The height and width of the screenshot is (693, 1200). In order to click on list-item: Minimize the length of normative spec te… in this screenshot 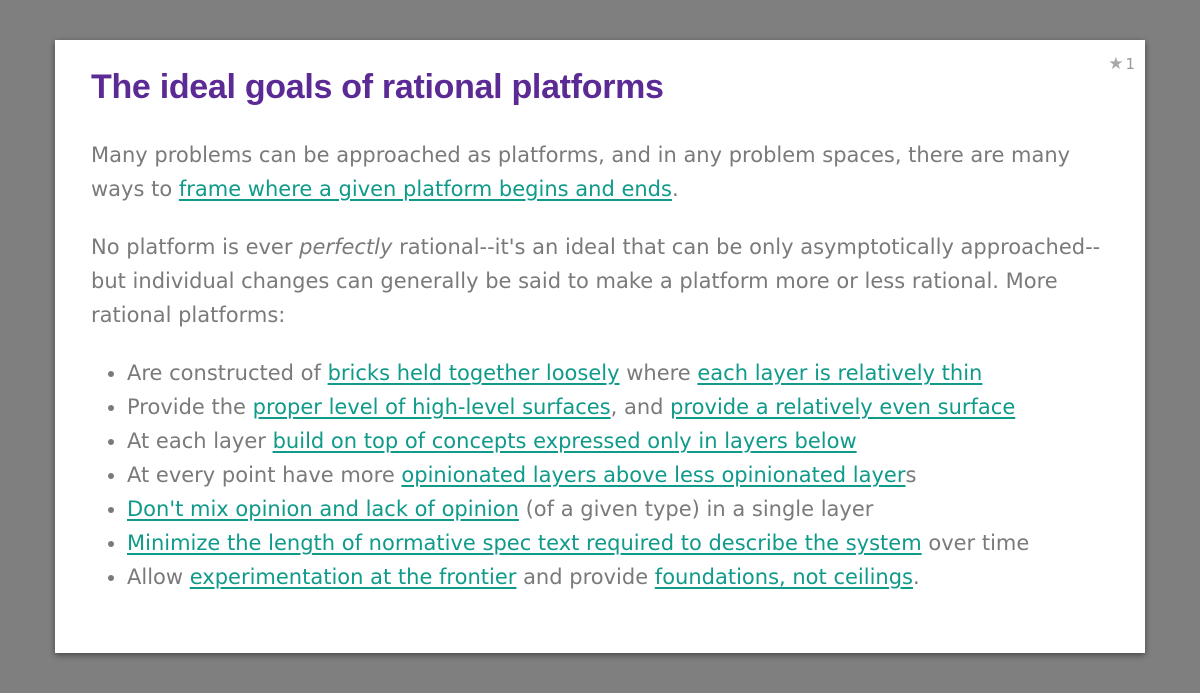, I will do `click(619, 543)`.